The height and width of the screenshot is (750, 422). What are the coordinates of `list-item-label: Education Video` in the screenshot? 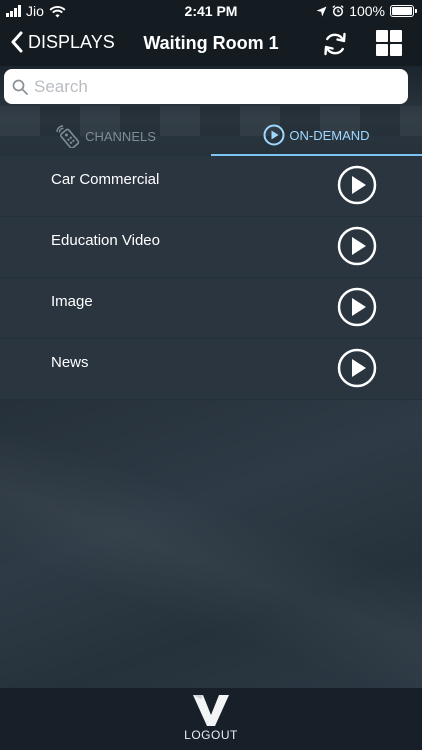 It's located at (105, 240).